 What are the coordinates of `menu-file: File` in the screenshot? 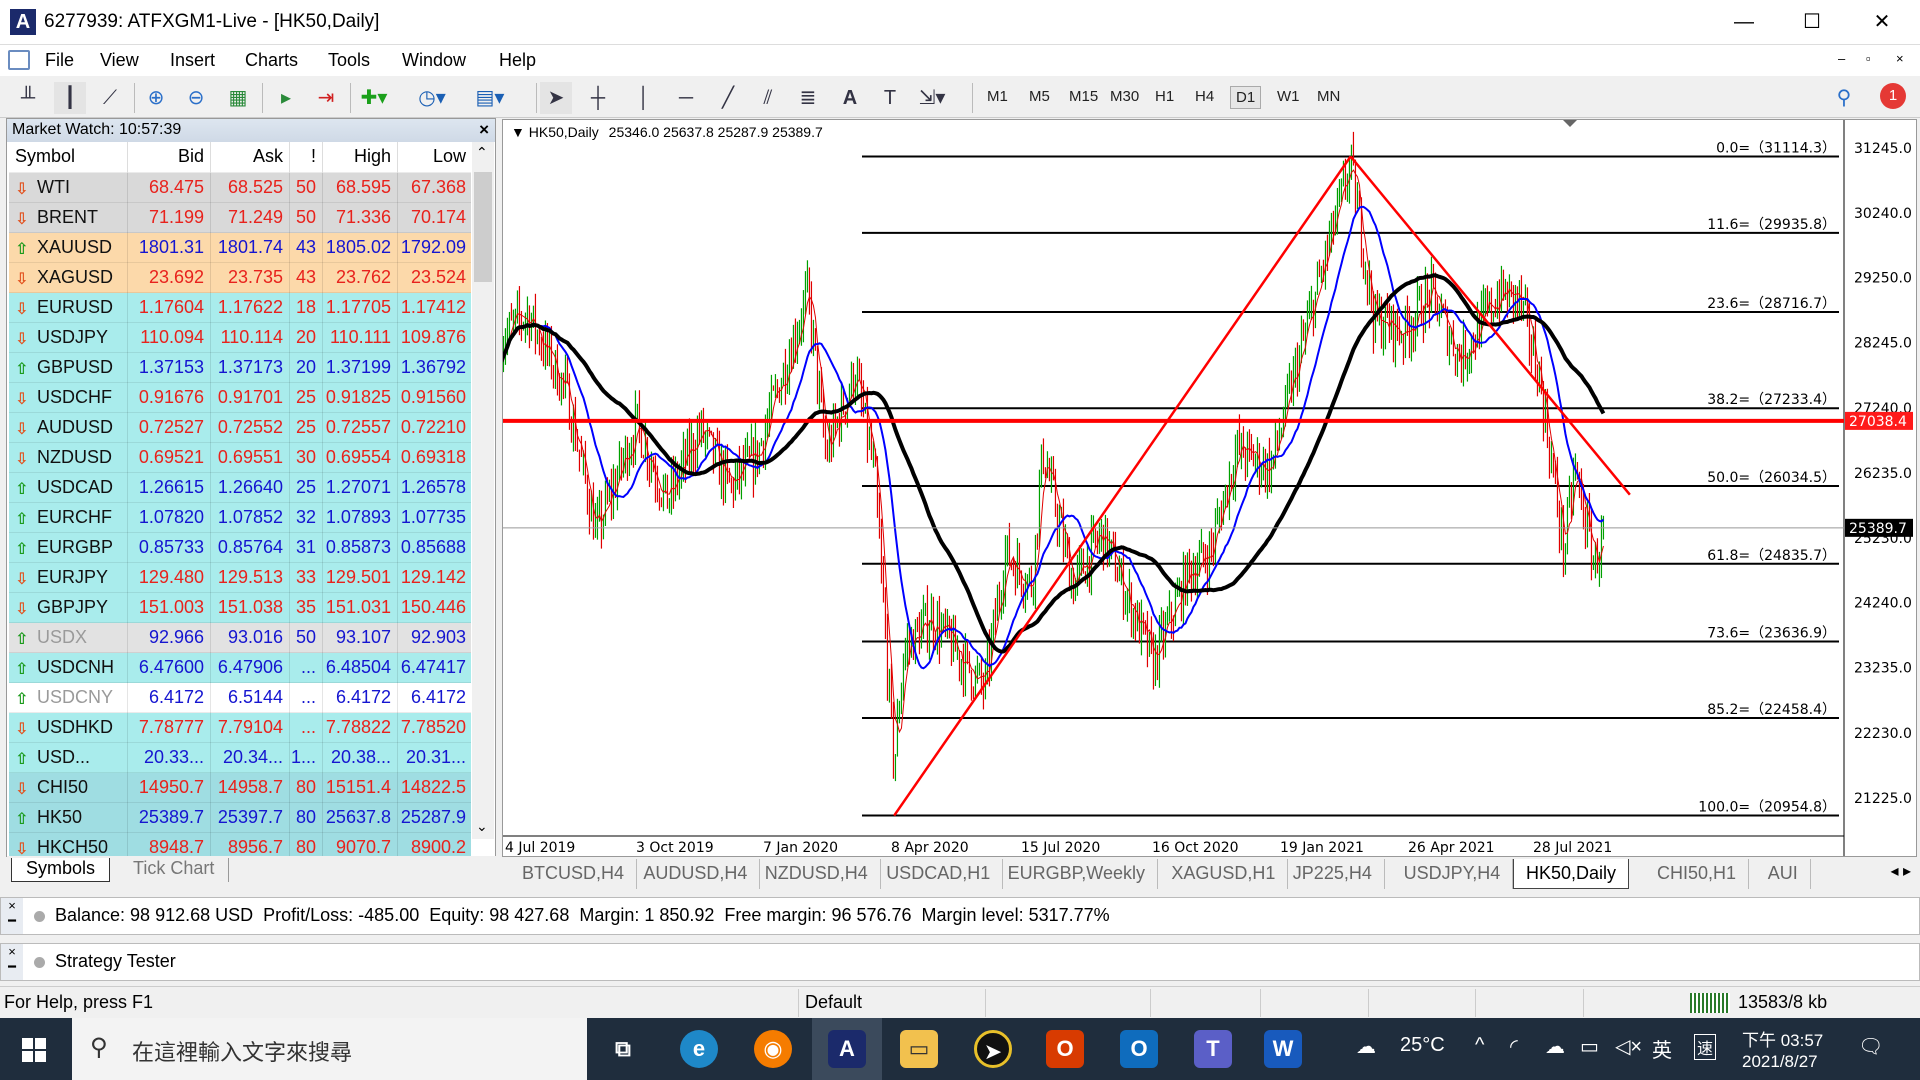 It's located at (59, 60).